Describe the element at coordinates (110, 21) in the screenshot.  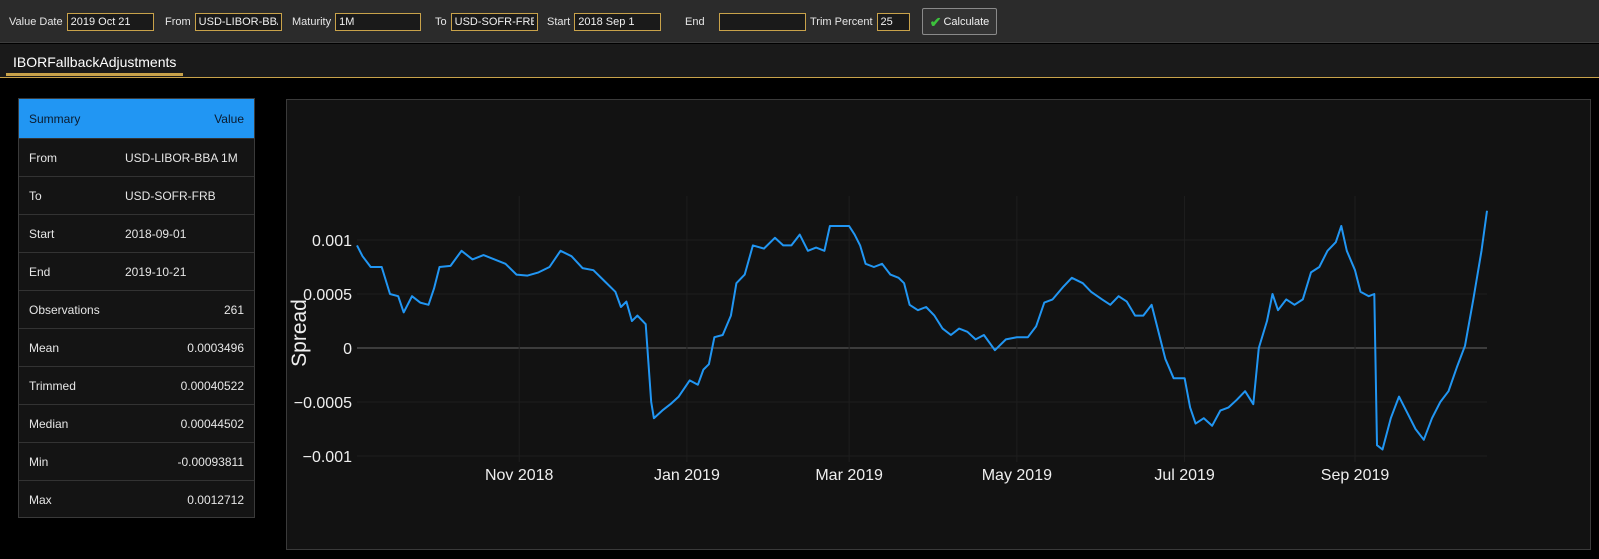
I see `value-date-input` at that location.